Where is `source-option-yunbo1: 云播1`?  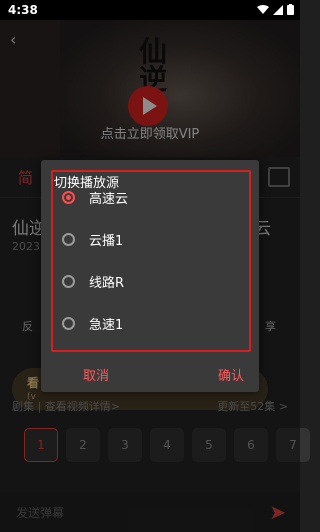 source-option-yunbo1: 云播1 is located at coordinates (151, 239).